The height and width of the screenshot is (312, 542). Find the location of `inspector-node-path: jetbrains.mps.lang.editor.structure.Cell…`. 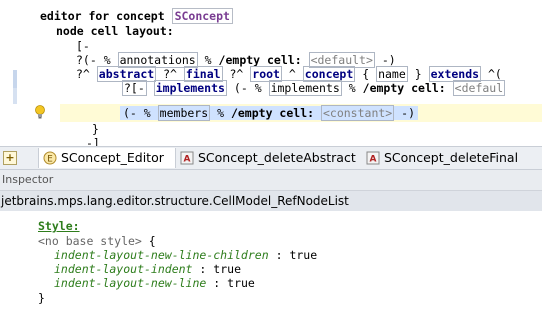

inspector-node-path: jetbrains.mps.lang.editor.structure.Cell… is located at coordinates (271, 201).